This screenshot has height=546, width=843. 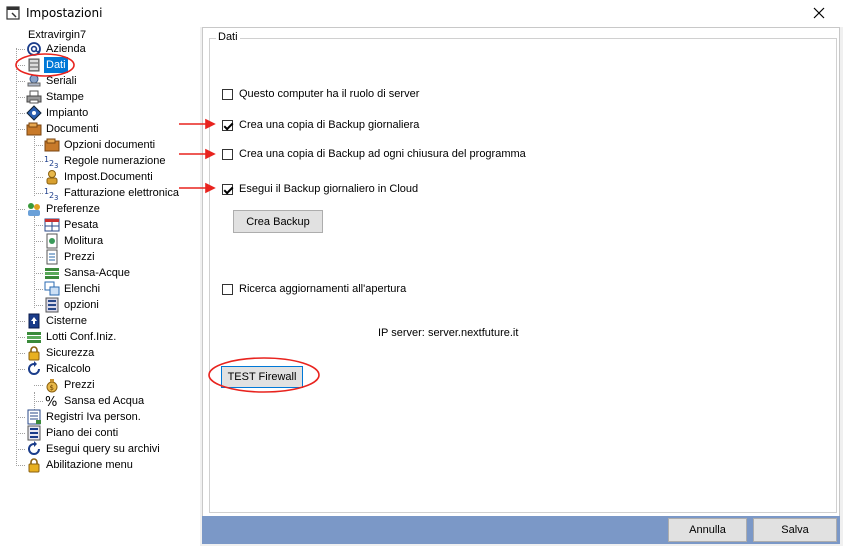 What do you see at coordinates (264, 375) in the screenshot?
I see `annotation-circle-firewall` at bounding box center [264, 375].